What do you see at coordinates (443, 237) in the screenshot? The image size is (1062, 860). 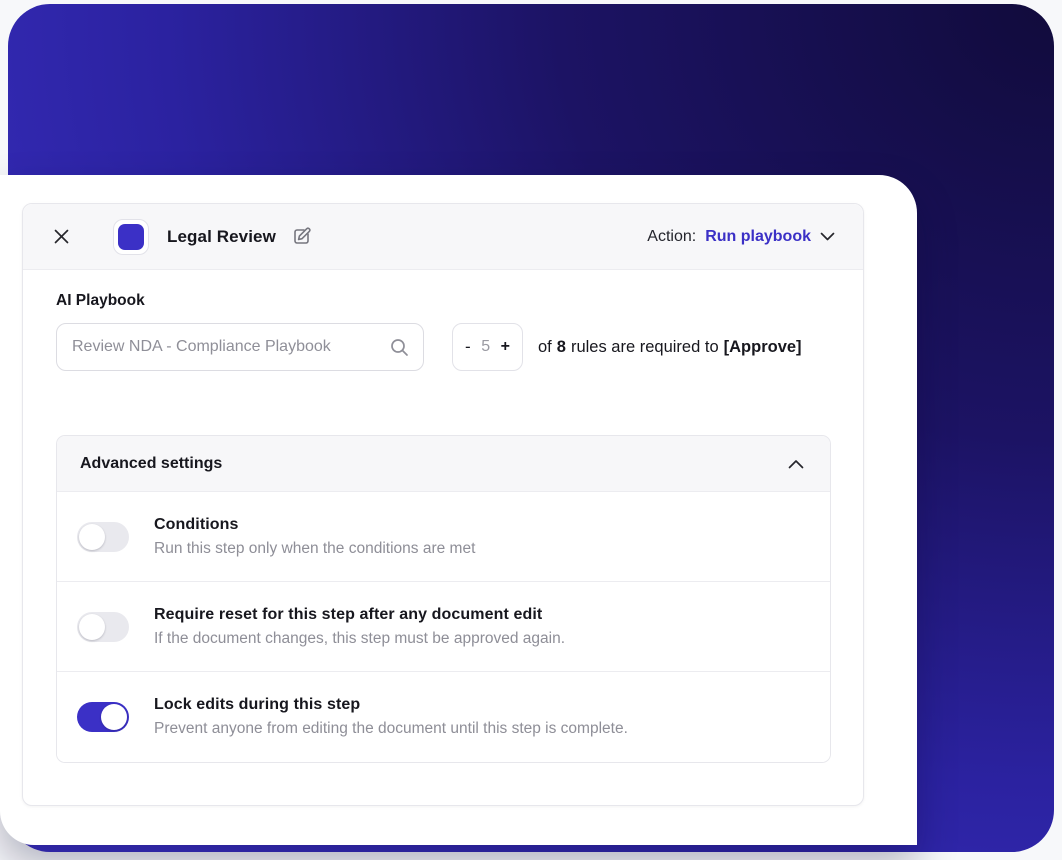 I see `card-header: Legal Review Action: Run playbook` at bounding box center [443, 237].